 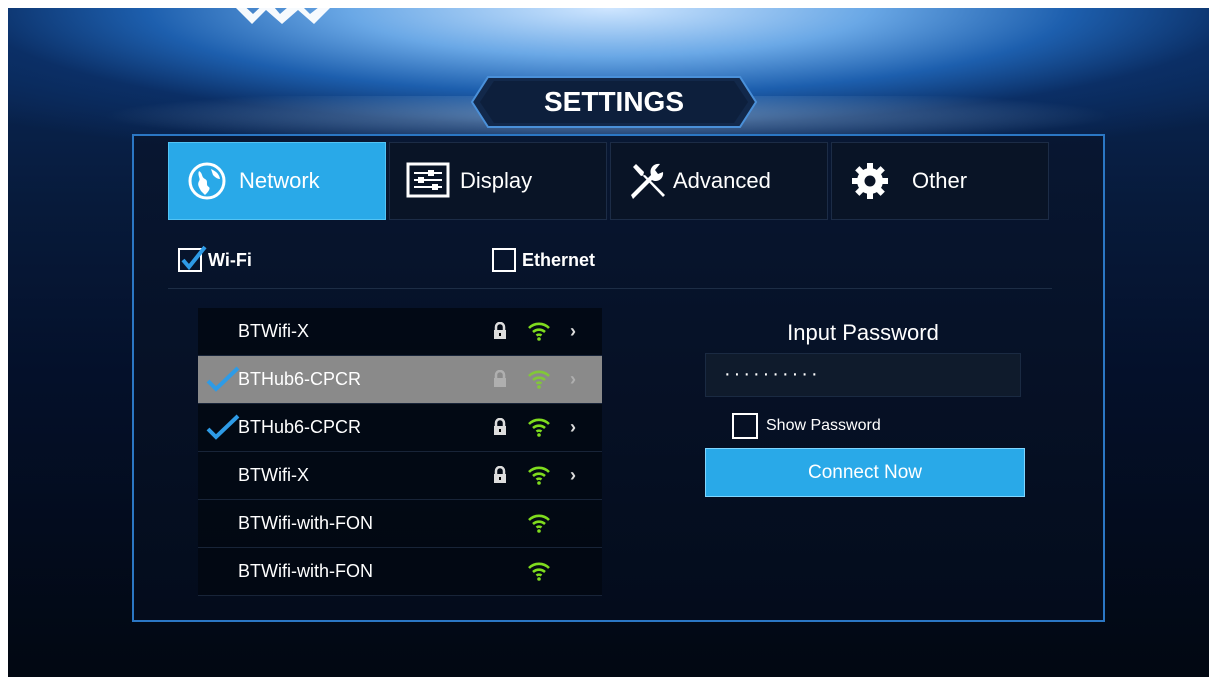 What do you see at coordinates (279, 180) in the screenshot?
I see `tab-label: Network` at bounding box center [279, 180].